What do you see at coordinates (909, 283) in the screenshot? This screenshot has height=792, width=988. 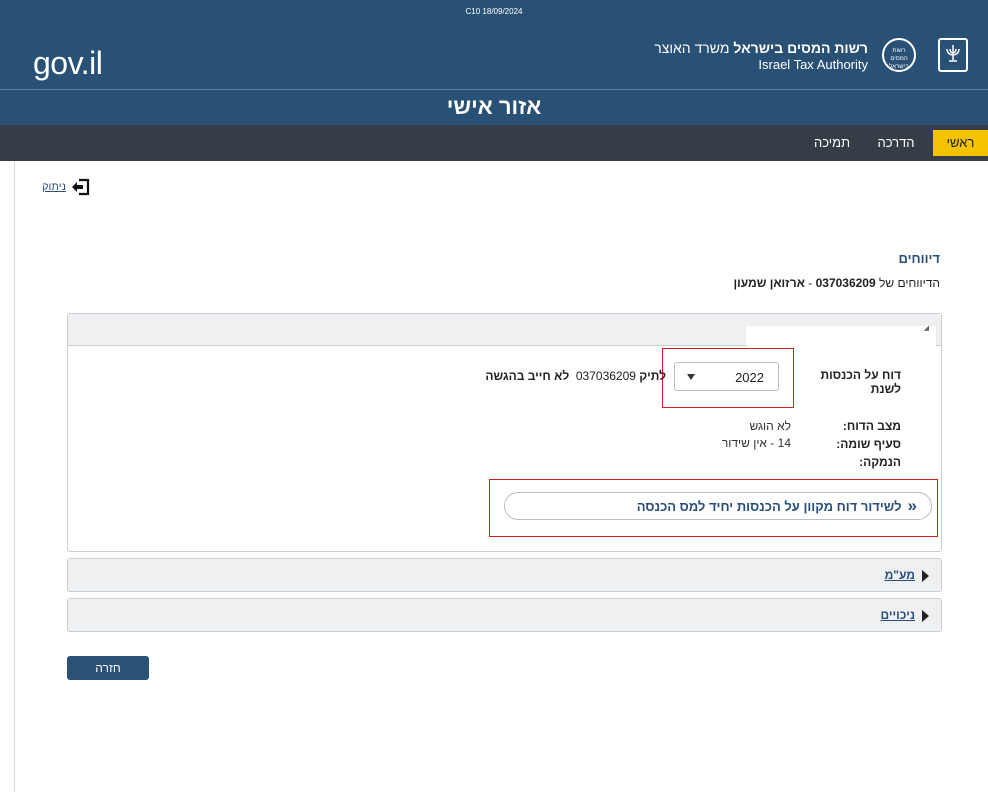 I see `reports-subtitle-prefix: הדיווחים של` at bounding box center [909, 283].